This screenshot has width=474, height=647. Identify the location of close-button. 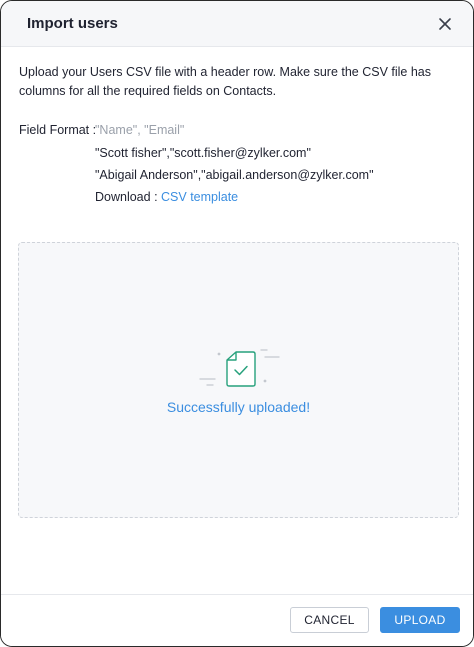
(445, 24).